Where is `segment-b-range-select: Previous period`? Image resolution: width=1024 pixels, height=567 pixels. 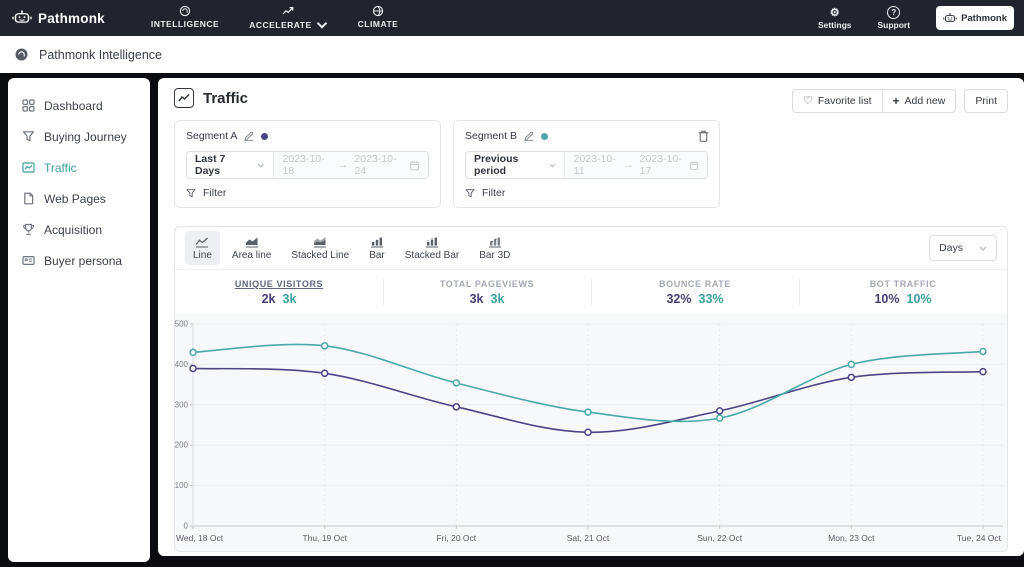
segment-b-range-select: Previous period is located at coordinates (515, 165).